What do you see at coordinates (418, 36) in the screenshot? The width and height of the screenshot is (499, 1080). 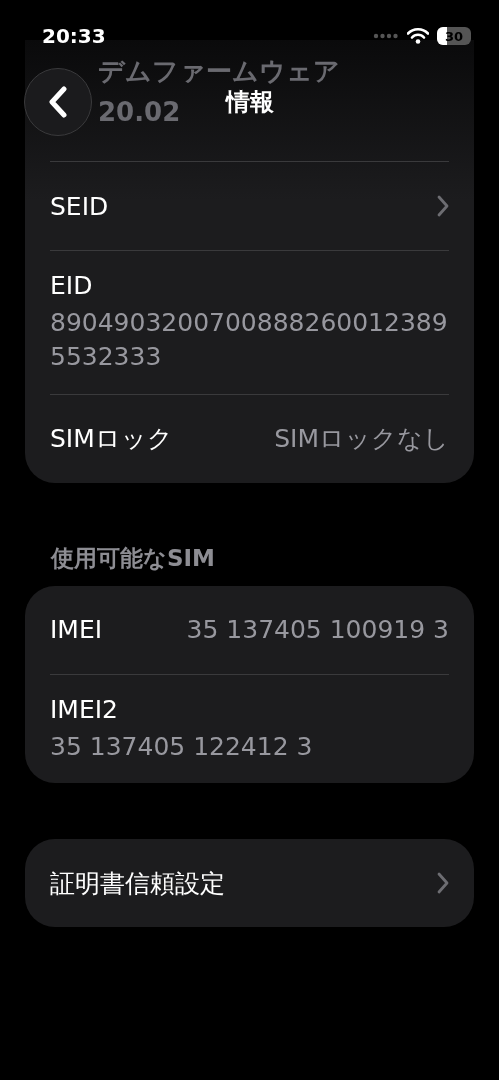 I see `wifi-icon` at bounding box center [418, 36].